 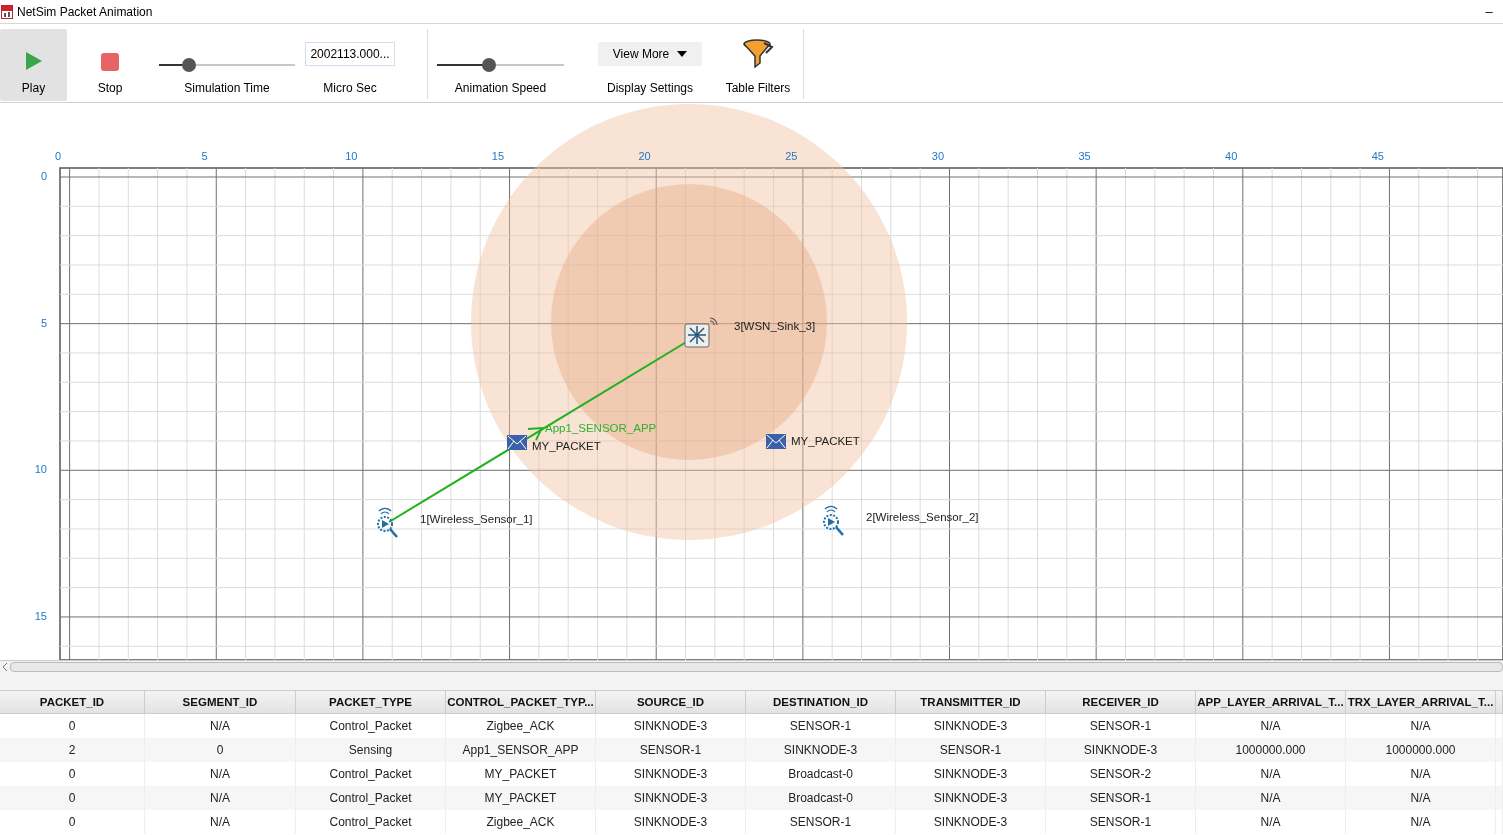 I want to click on stop-icon, so click(x=110, y=62).